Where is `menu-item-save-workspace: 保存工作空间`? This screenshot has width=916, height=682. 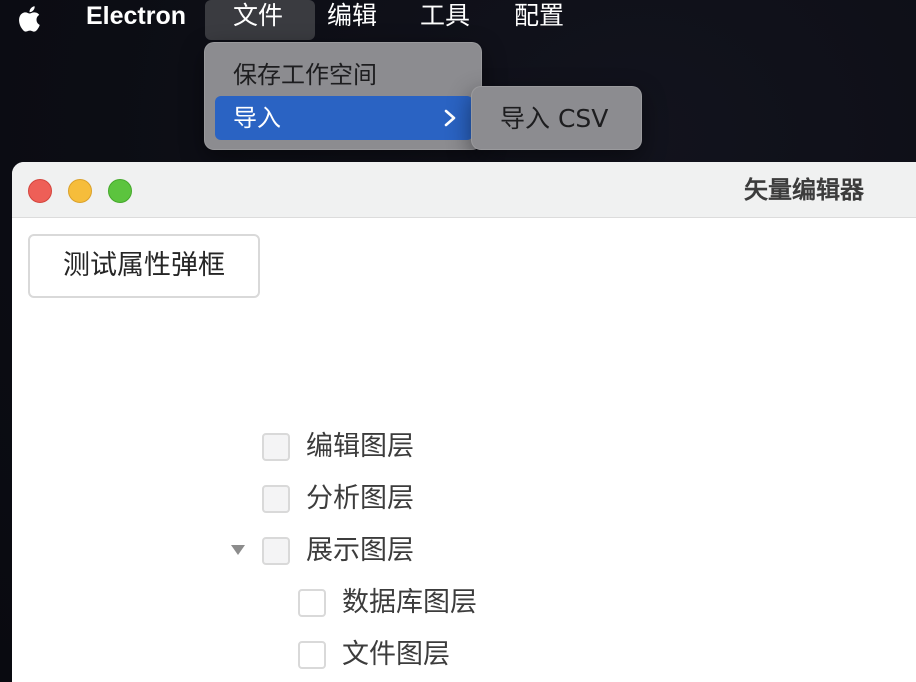 menu-item-save-workspace: 保存工作空间 is located at coordinates (344, 75).